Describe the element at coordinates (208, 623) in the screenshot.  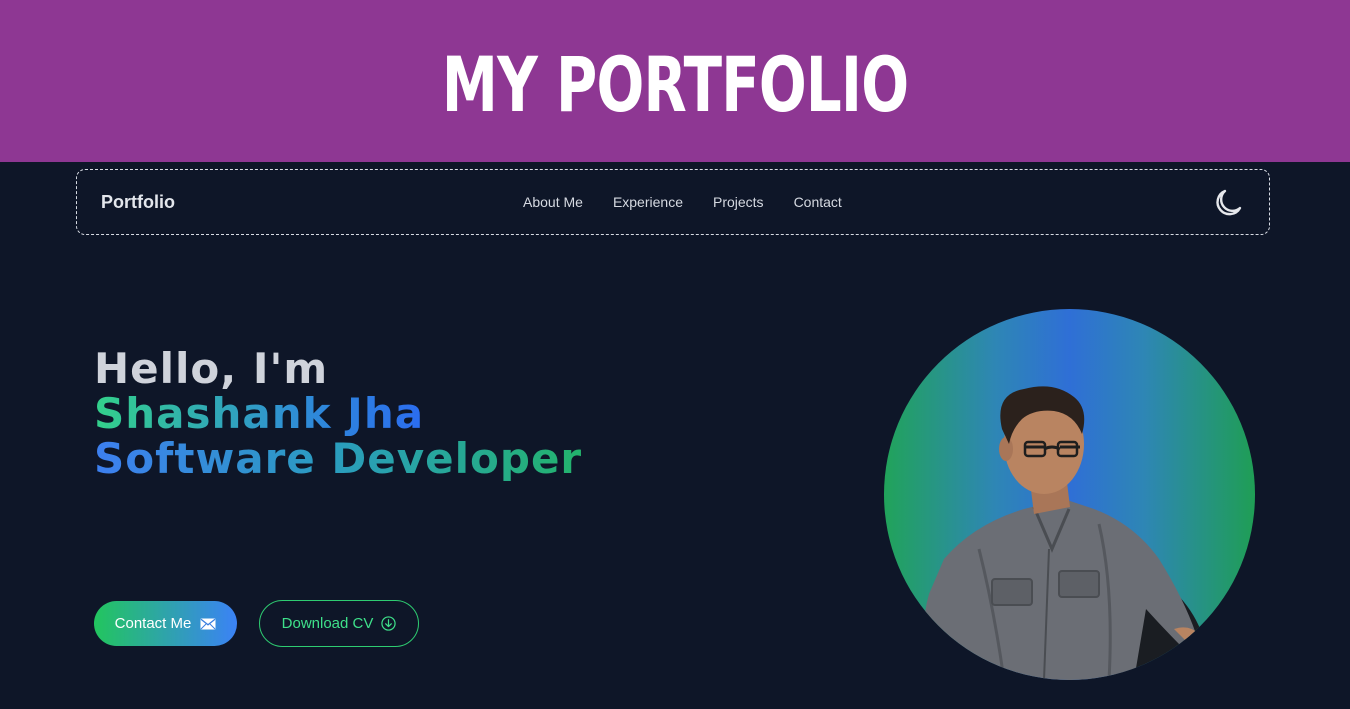
I see `mail-icon` at that location.